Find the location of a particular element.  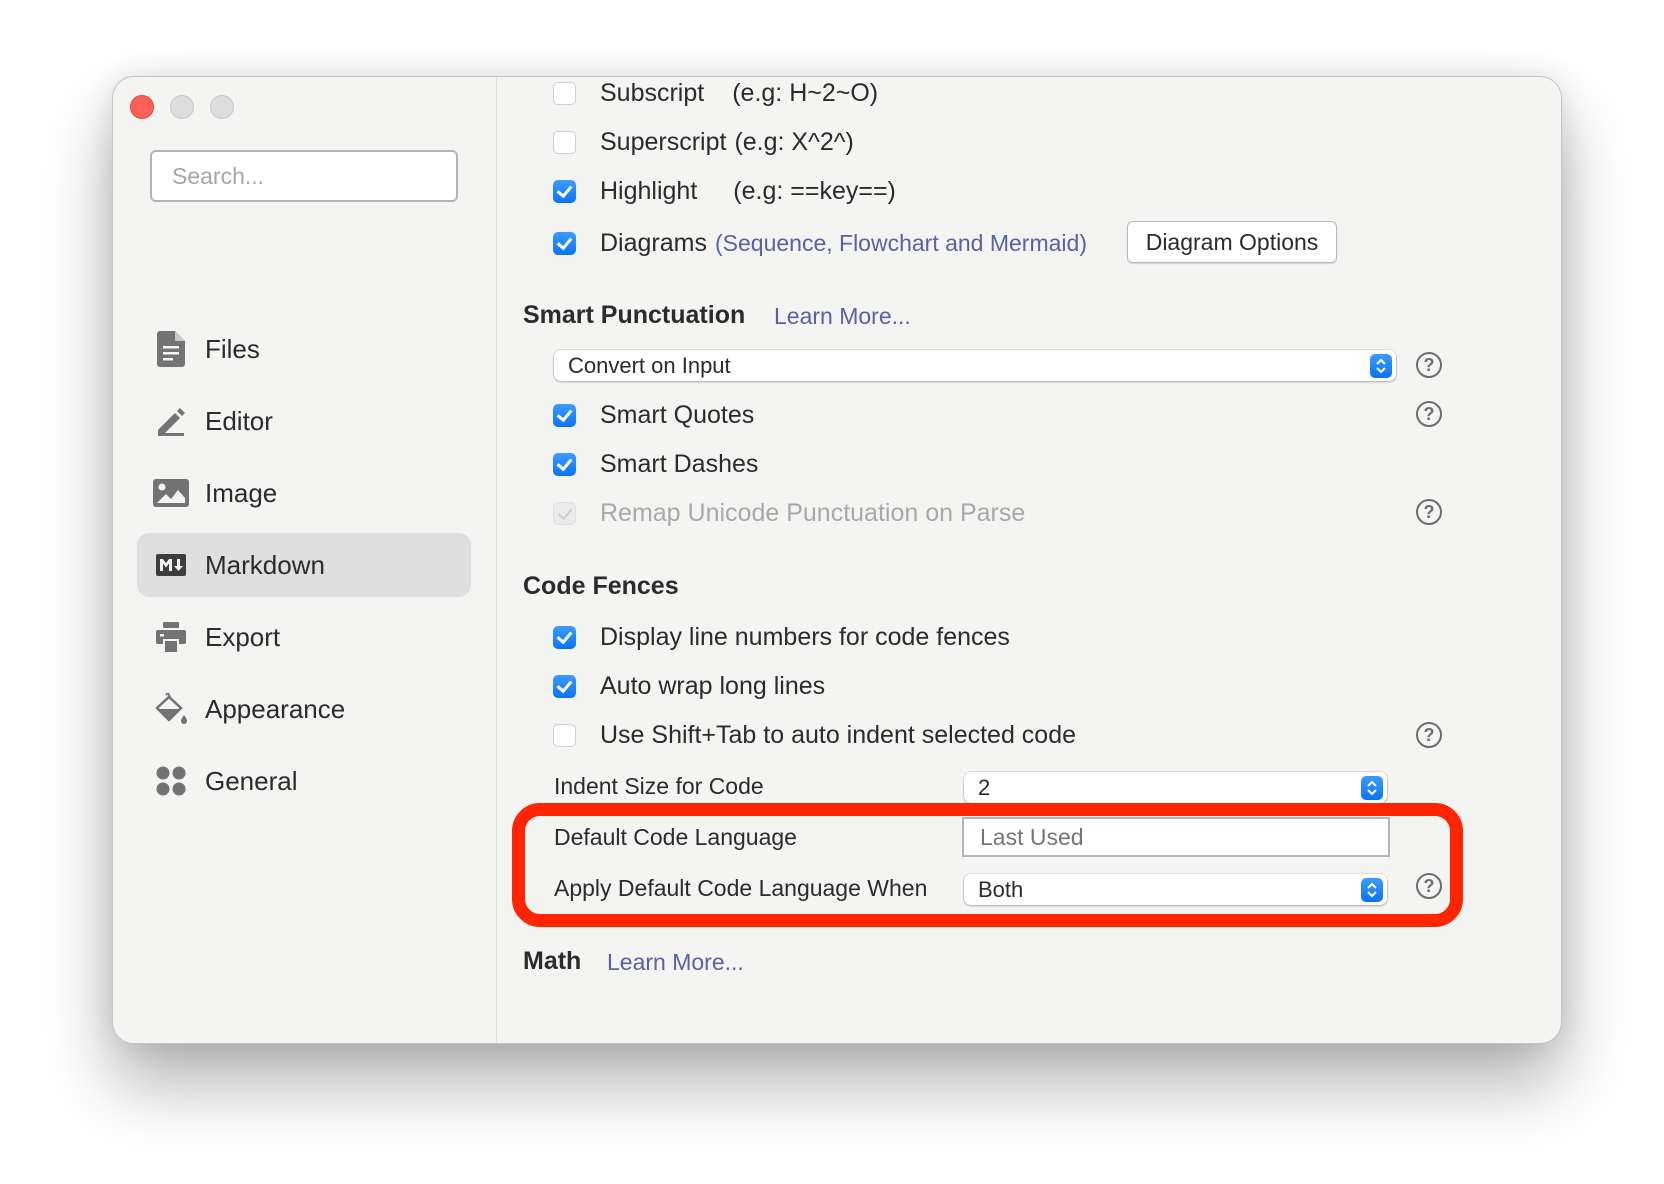

smart-dashes-option: Smart Dashes is located at coordinates (655, 464).